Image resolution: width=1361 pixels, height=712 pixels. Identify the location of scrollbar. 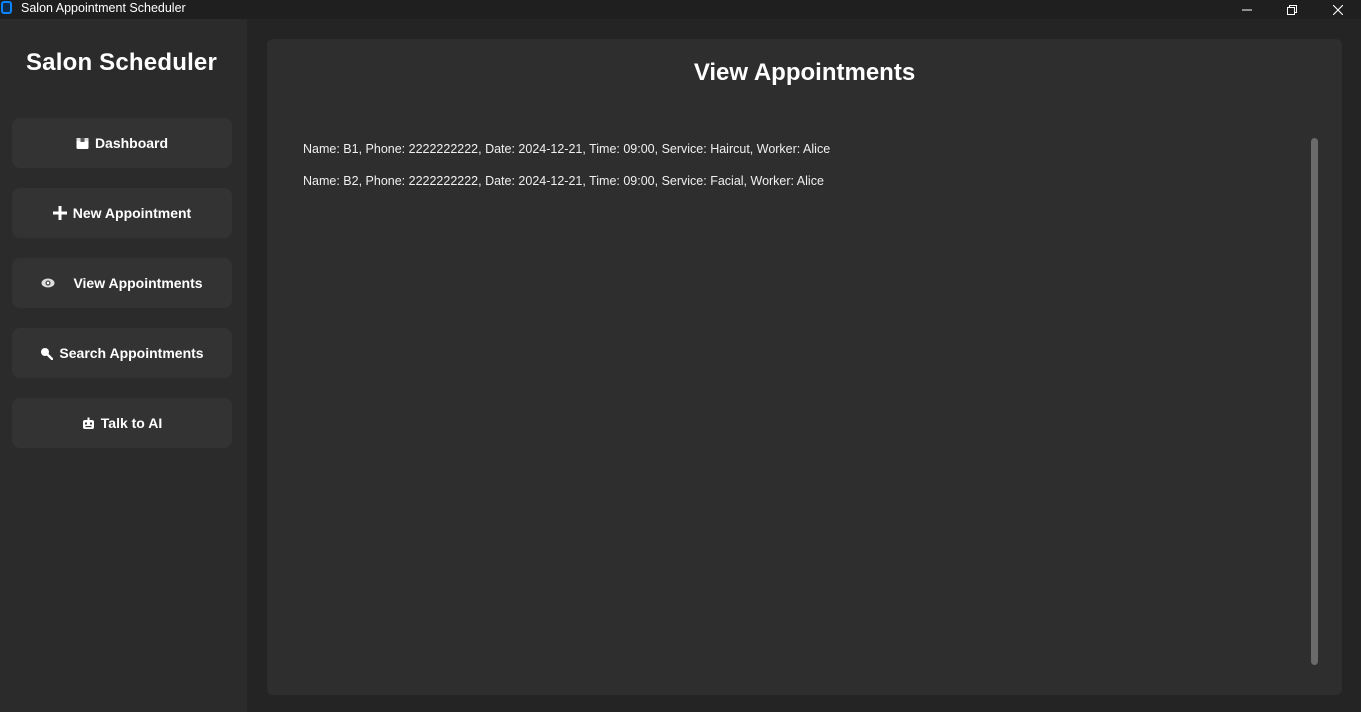
(1314, 401).